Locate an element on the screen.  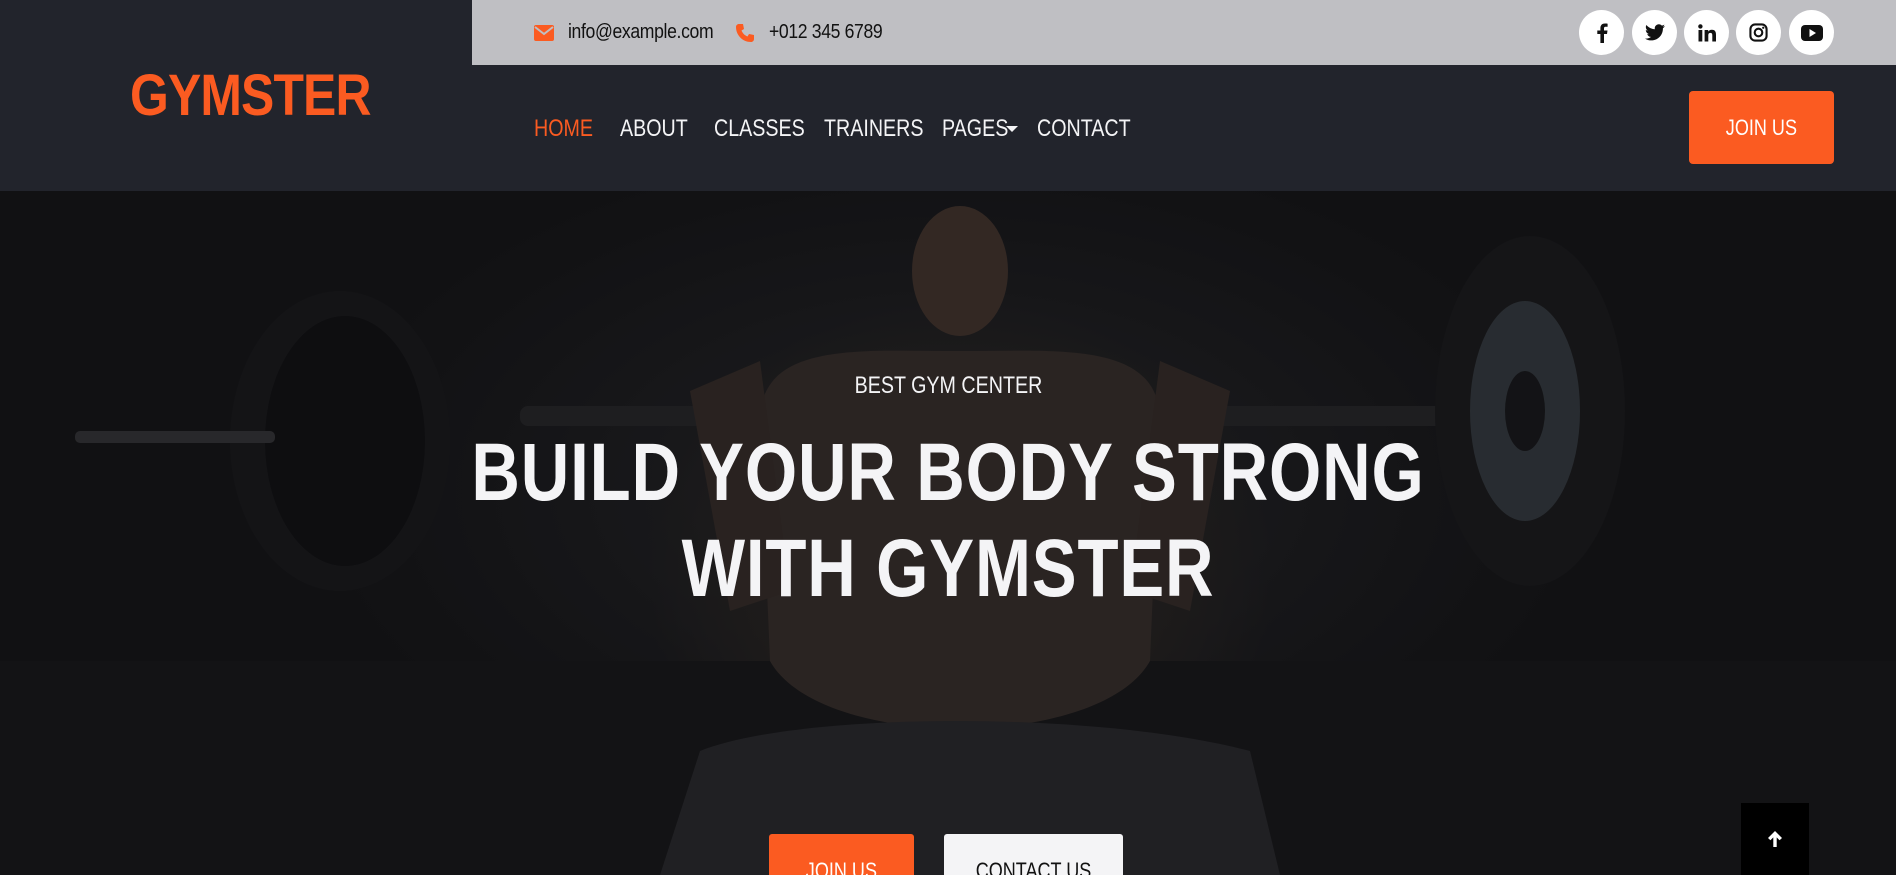
phone-icon is located at coordinates (745, 33).